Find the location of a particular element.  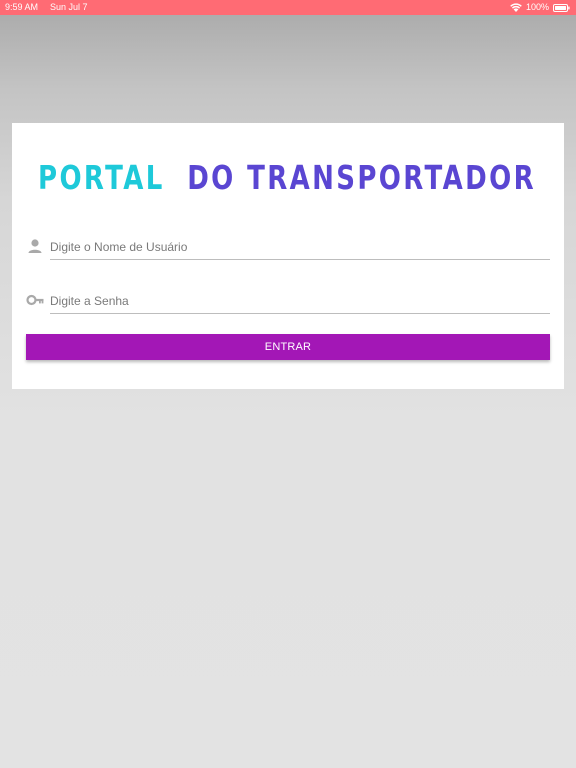

portal-logo: PORTAL DO TRANSPORTADOR is located at coordinates (287, 177).